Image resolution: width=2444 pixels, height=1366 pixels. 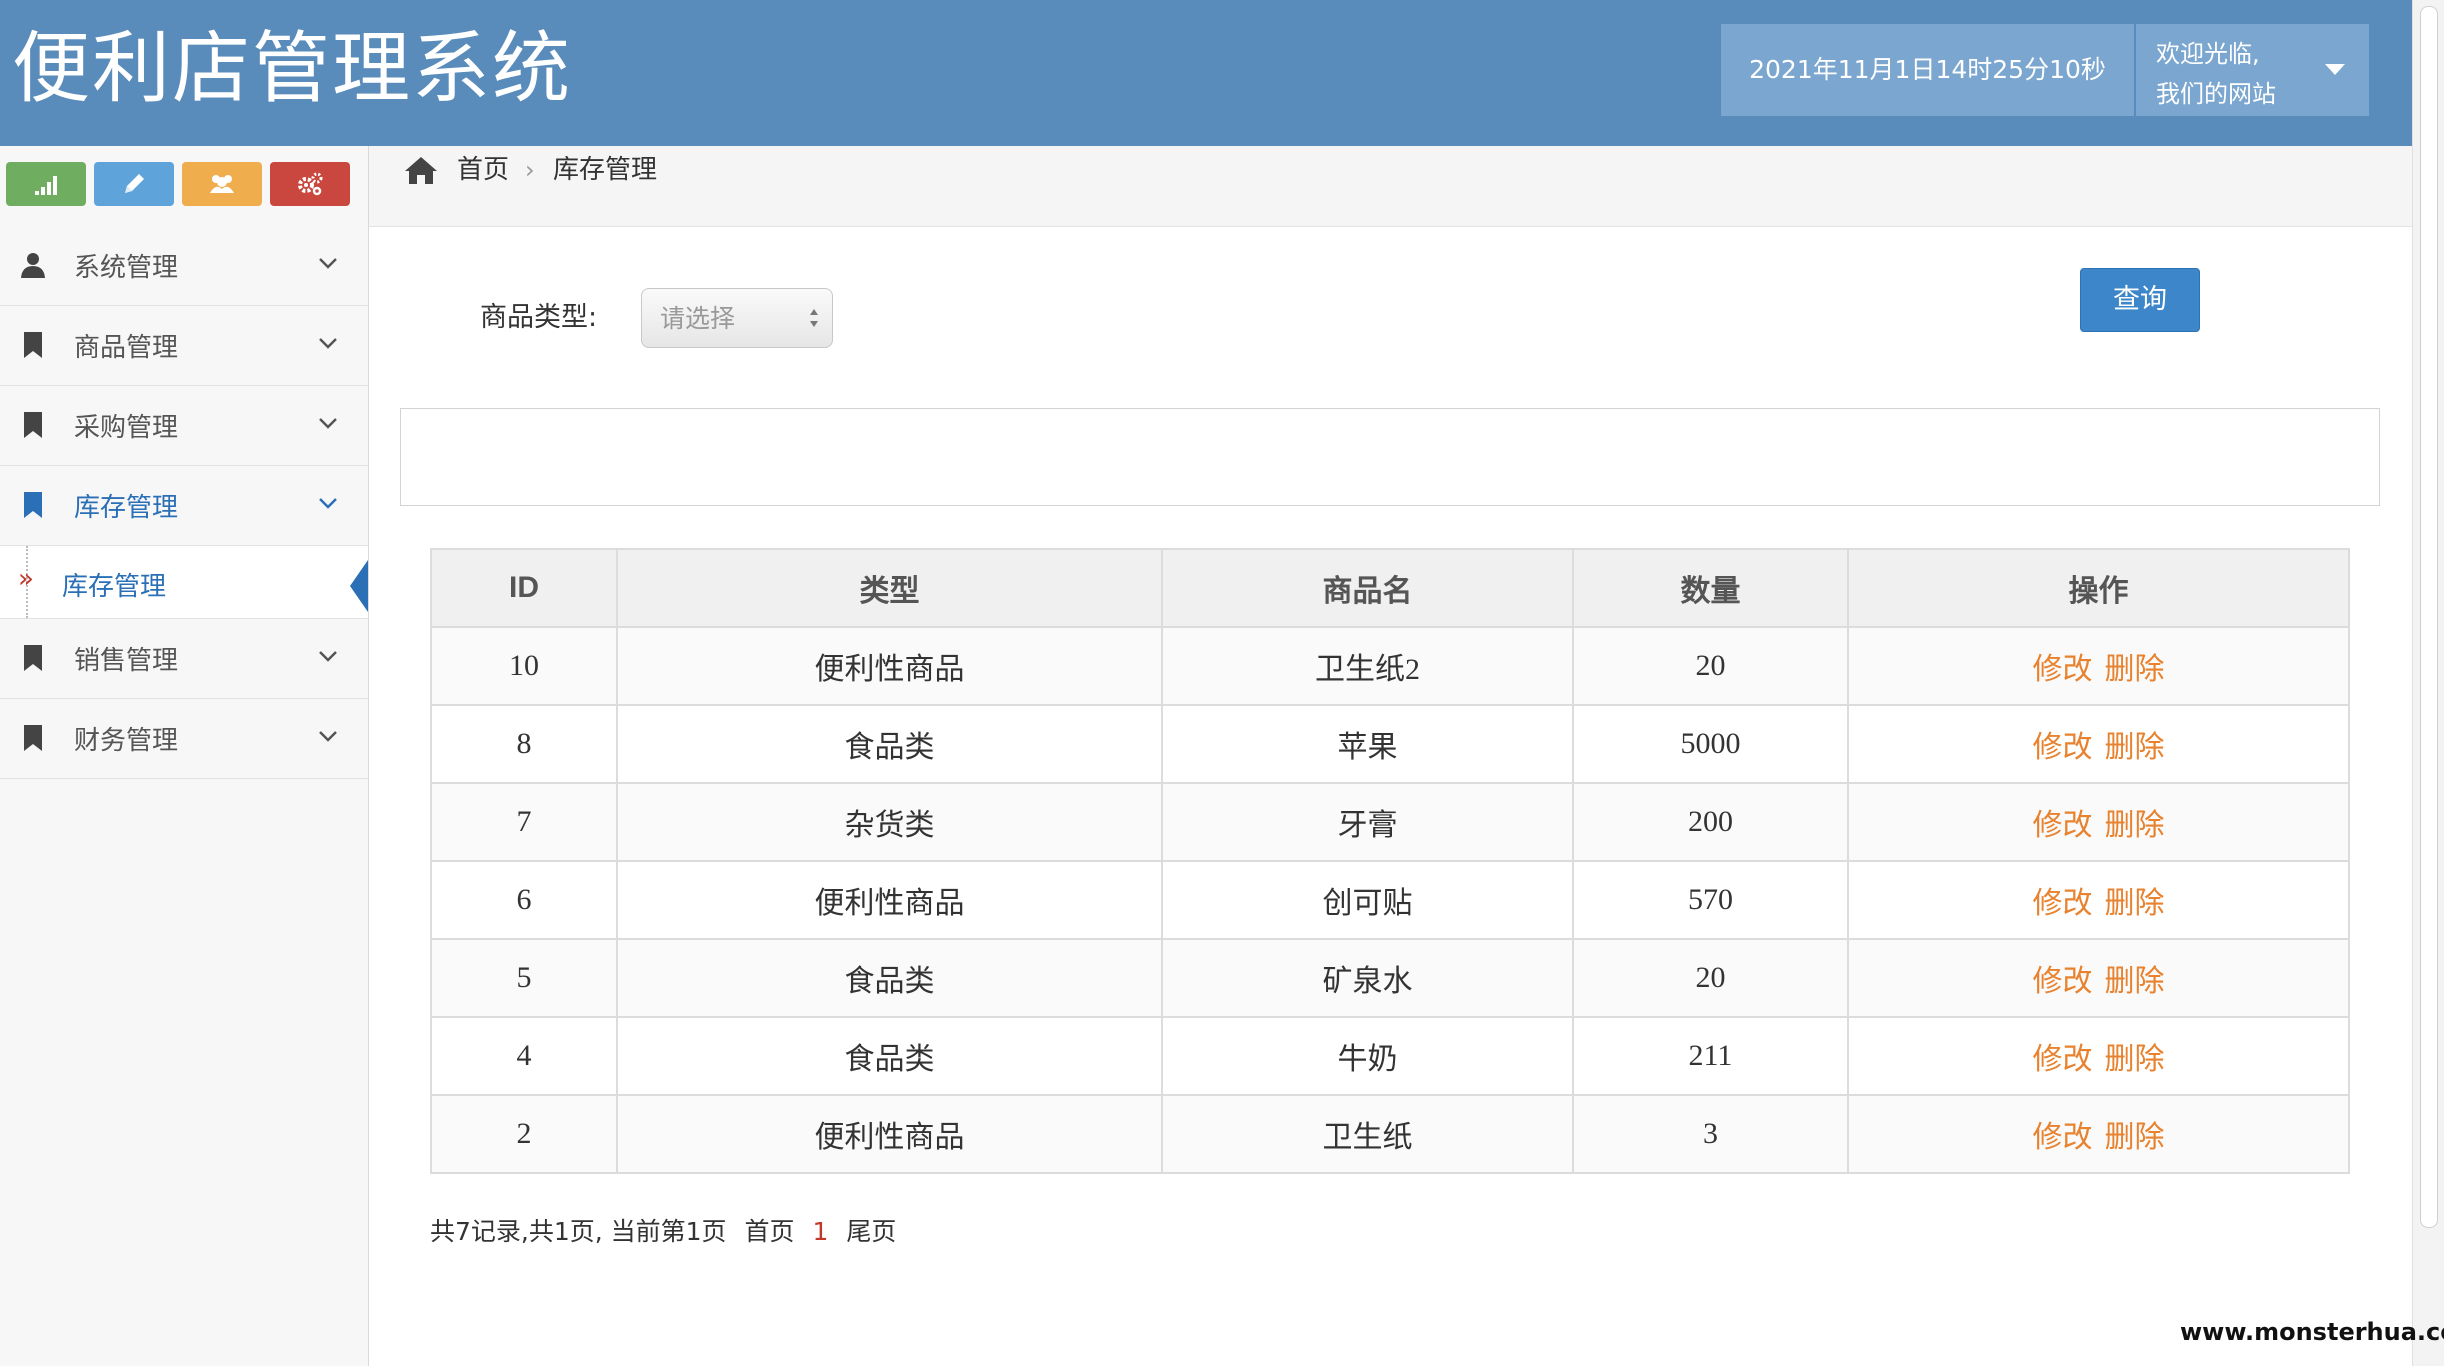 I want to click on current-datetime: 2021年11月1日14时25分10秒, so click(x=1927, y=69).